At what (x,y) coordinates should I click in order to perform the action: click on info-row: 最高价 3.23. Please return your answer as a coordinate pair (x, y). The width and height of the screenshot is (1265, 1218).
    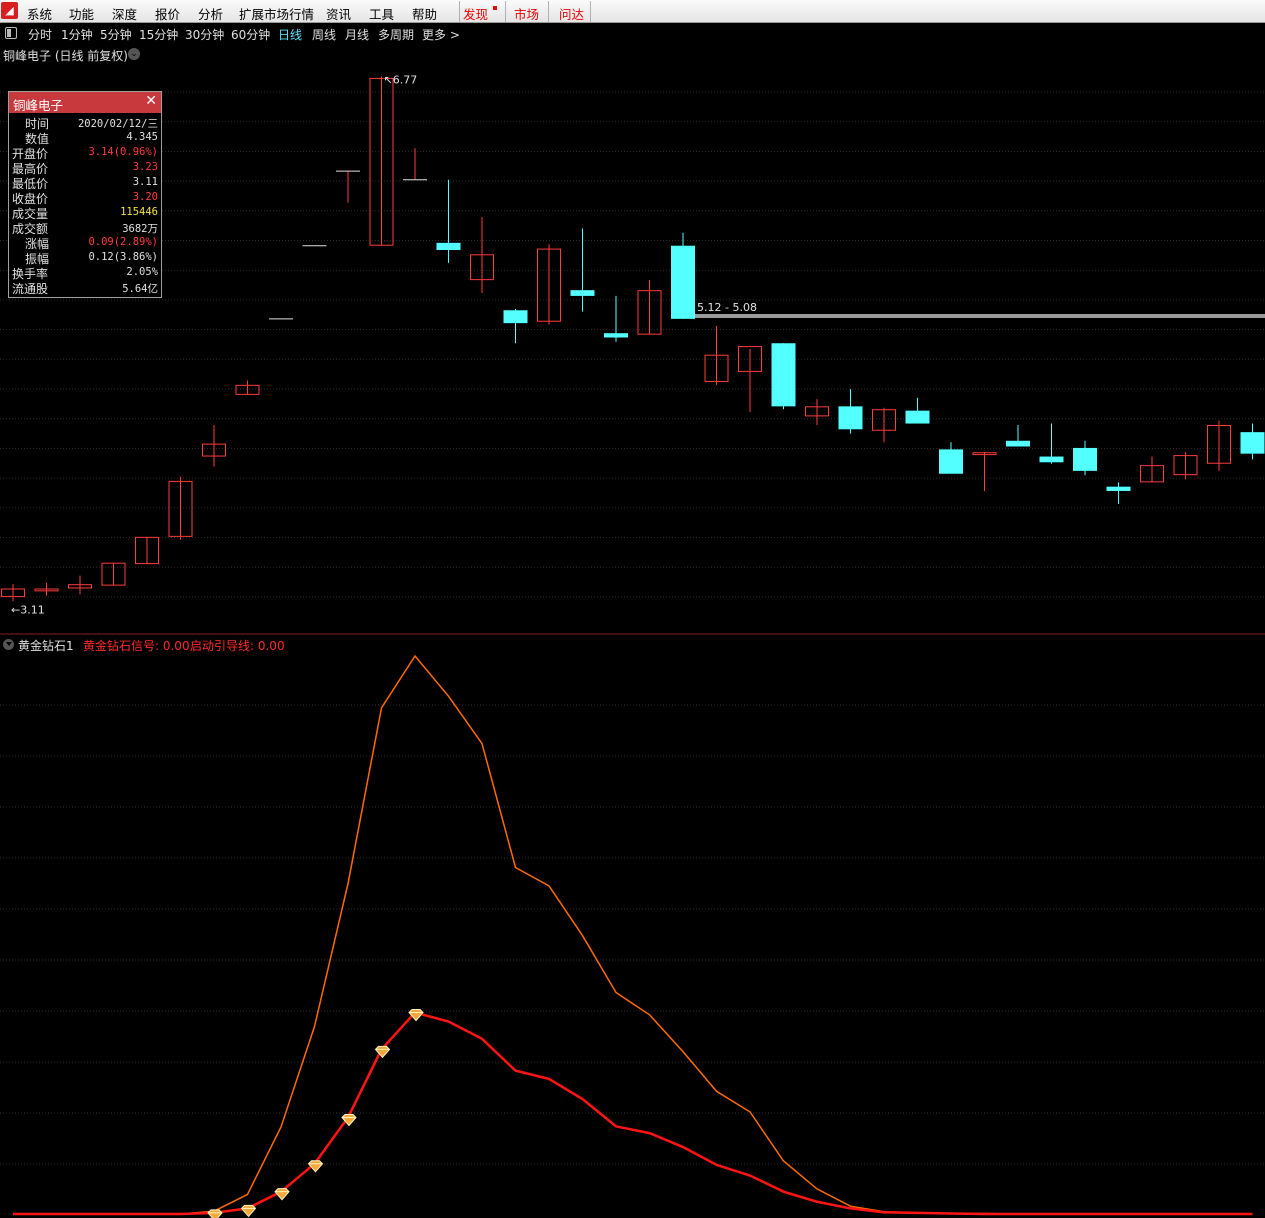
    Looking at the image, I should click on (85, 168).